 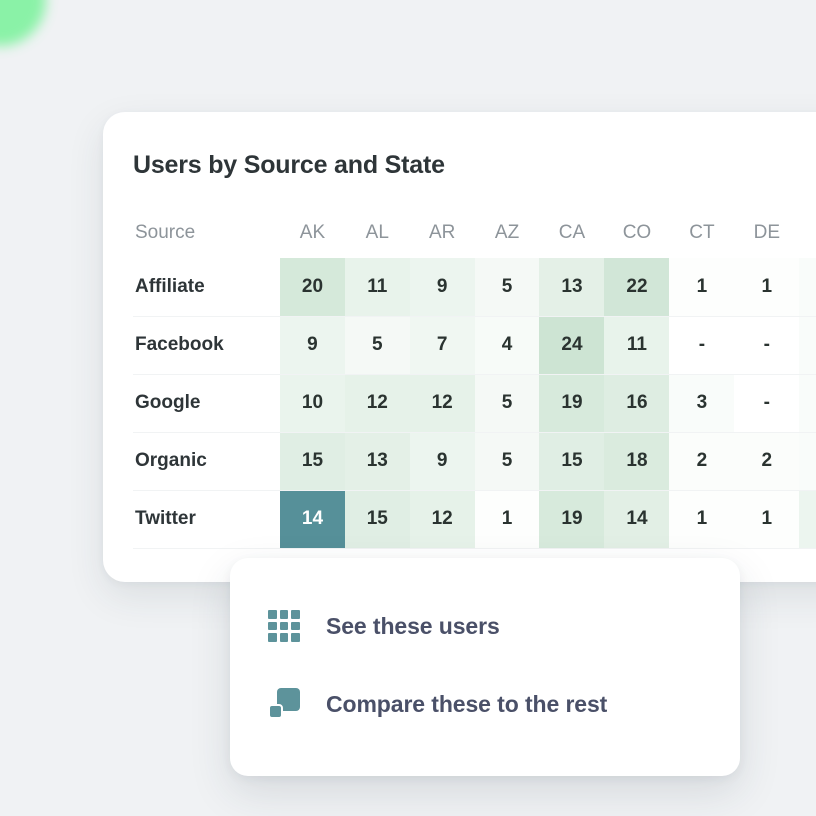 What do you see at coordinates (767, 287) in the screenshot?
I see `cell-affiliate-de: 1` at bounding box center [767, 287].